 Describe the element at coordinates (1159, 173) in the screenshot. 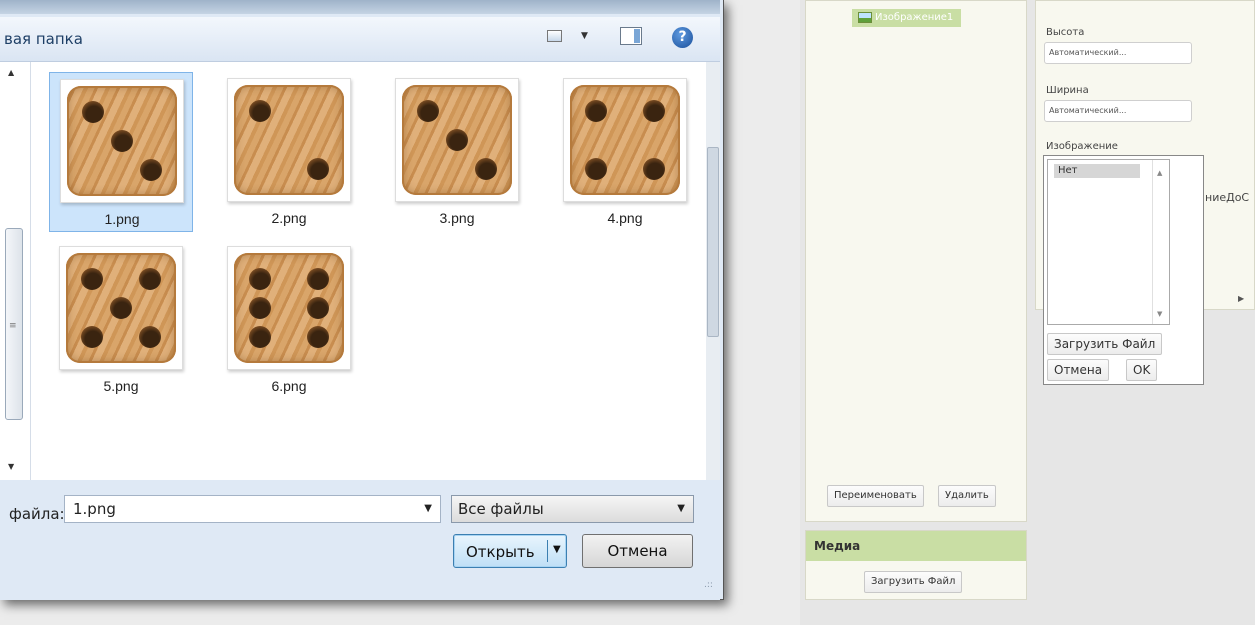

I see `scroll-up-arrow: ▲` at that location.